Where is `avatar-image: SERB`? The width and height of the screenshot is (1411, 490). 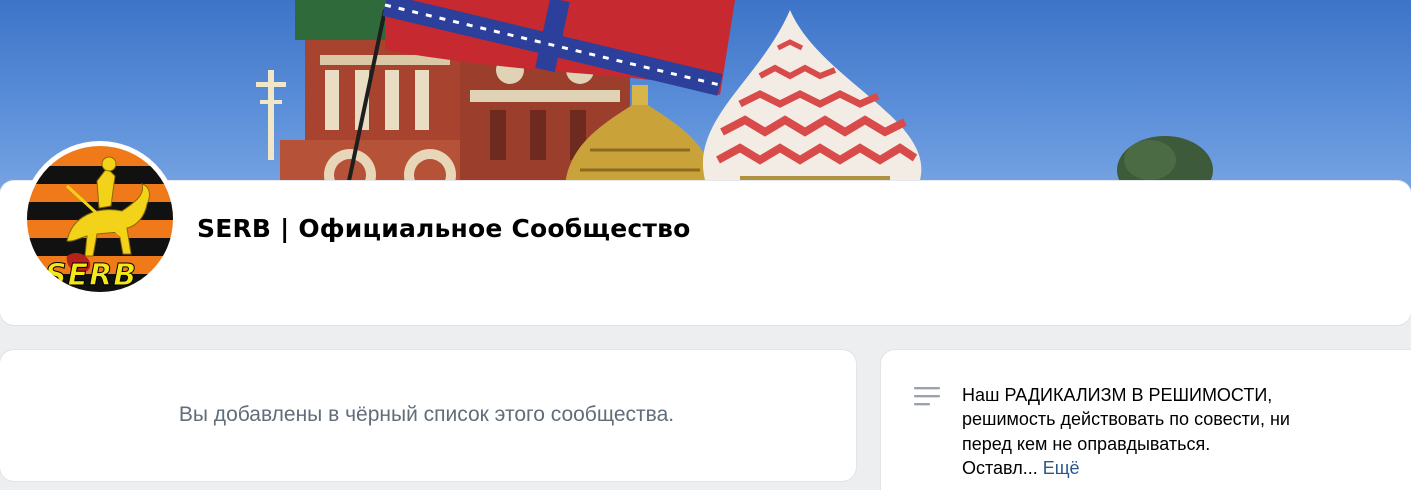 avatar-image: SERB is located at coordinates (100, 219).